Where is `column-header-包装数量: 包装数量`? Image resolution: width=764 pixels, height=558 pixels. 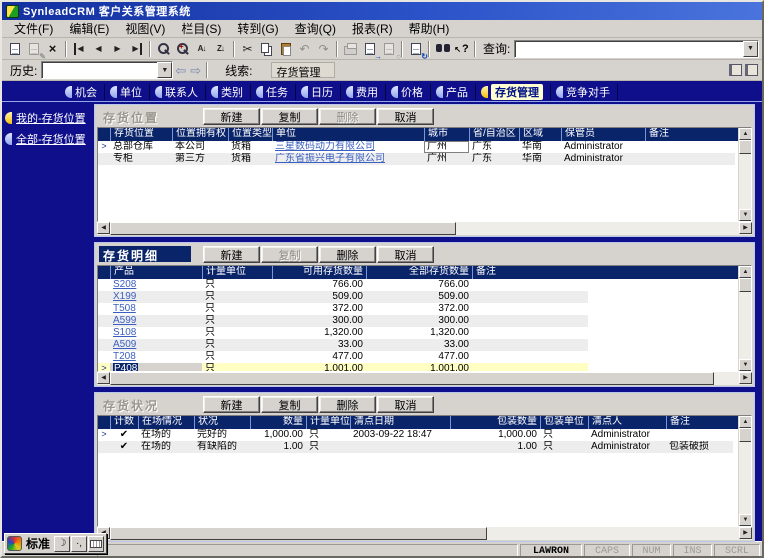 column-header-包装数量: 包装数量 is located at coordinates (495, 422).